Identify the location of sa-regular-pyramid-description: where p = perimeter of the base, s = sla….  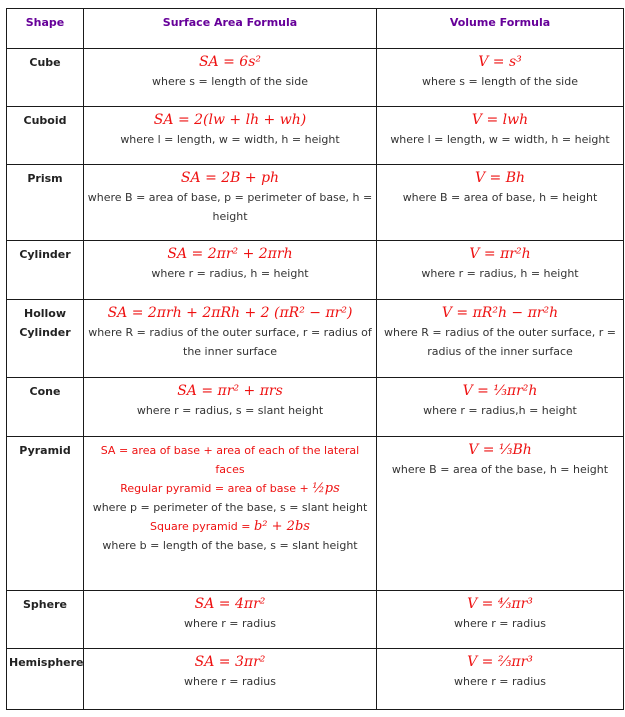
(230, 507).